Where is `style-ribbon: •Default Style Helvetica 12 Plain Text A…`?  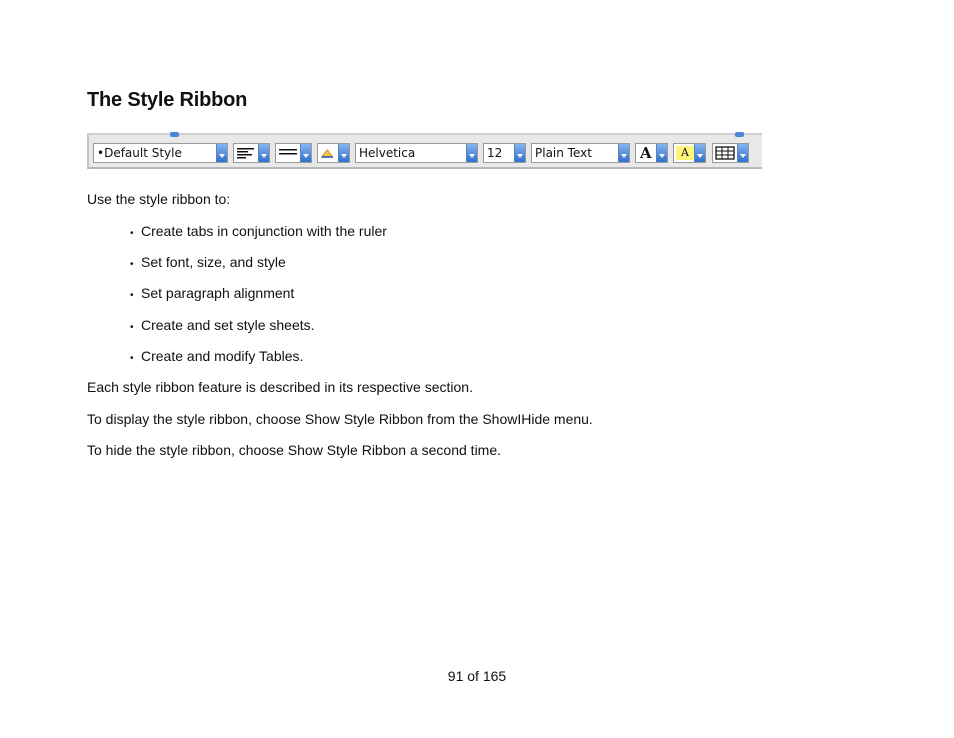 style-ribbon: •Default Style Helvetica 12 Plain Text A… is located at coordinates (424, 150).